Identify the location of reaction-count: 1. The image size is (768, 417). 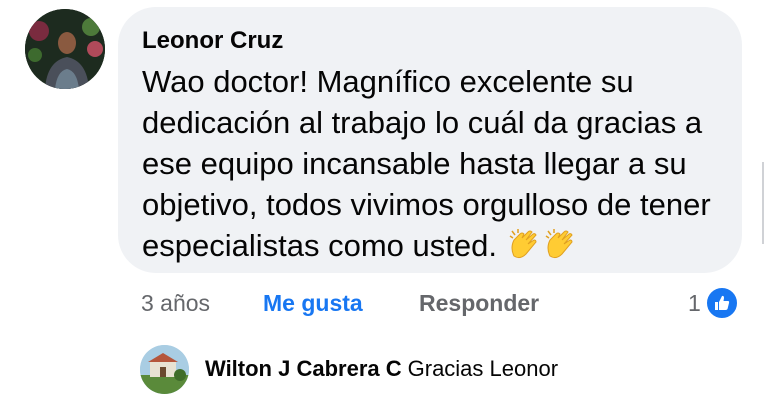
(694, 302).